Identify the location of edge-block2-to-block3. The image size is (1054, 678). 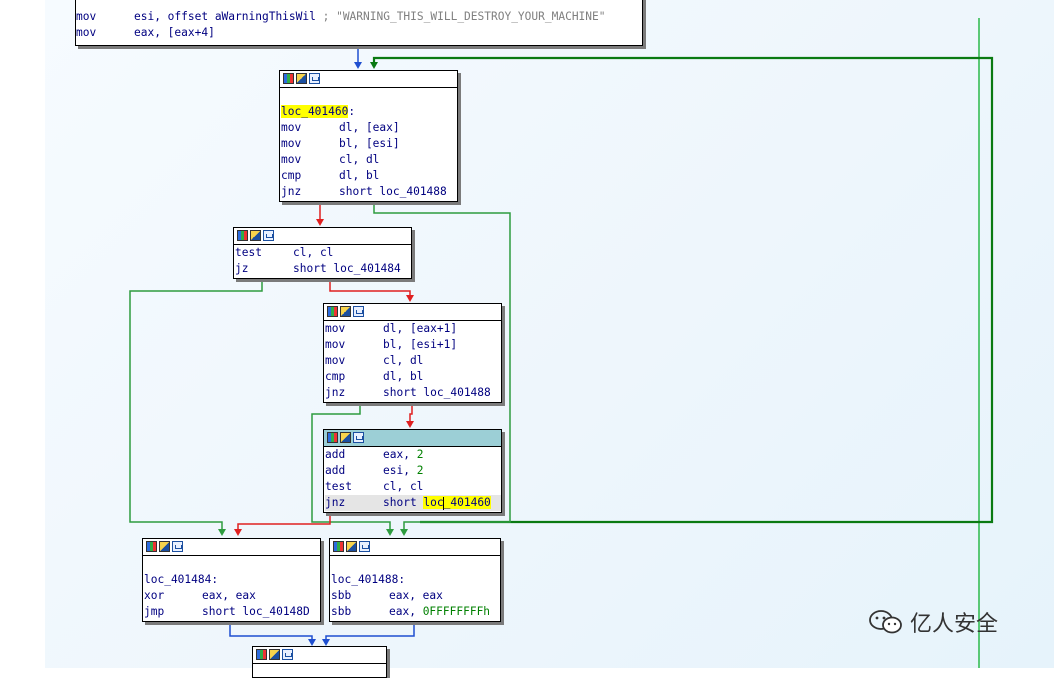
(370, 289).